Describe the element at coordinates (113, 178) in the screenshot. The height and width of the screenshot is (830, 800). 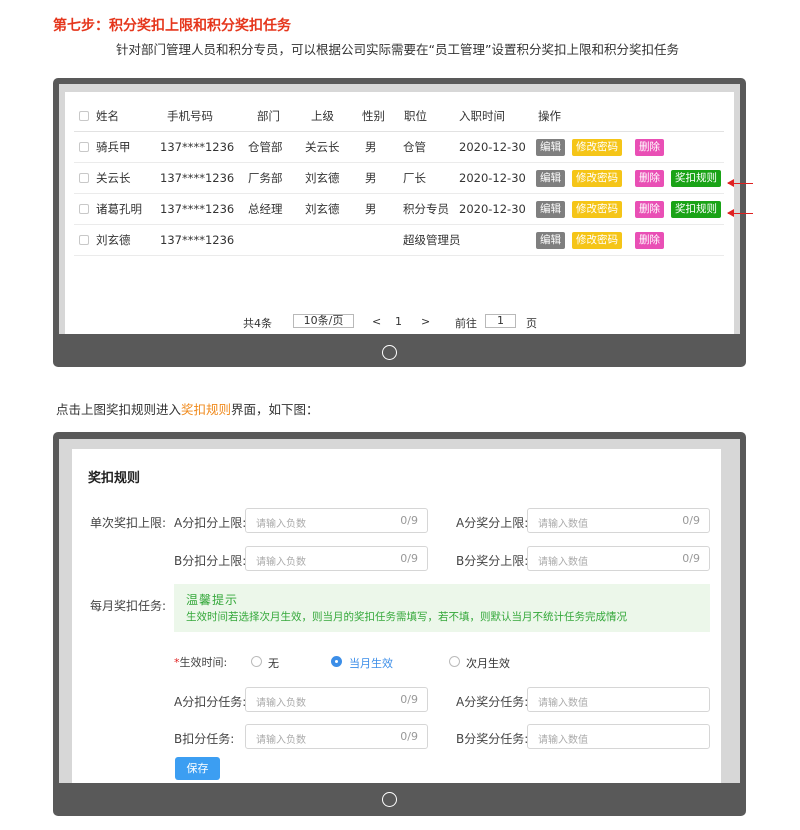
I see `cell-name: 关云长` at that location.